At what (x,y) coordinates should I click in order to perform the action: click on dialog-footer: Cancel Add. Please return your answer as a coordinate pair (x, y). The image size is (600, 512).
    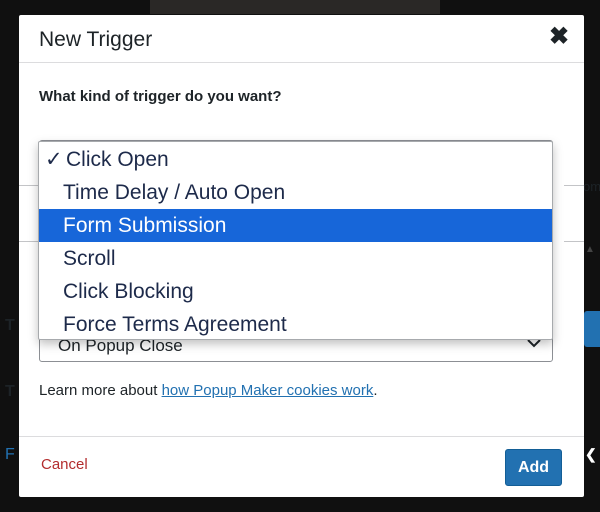
    Looking at the image, I should click on (301, 466).